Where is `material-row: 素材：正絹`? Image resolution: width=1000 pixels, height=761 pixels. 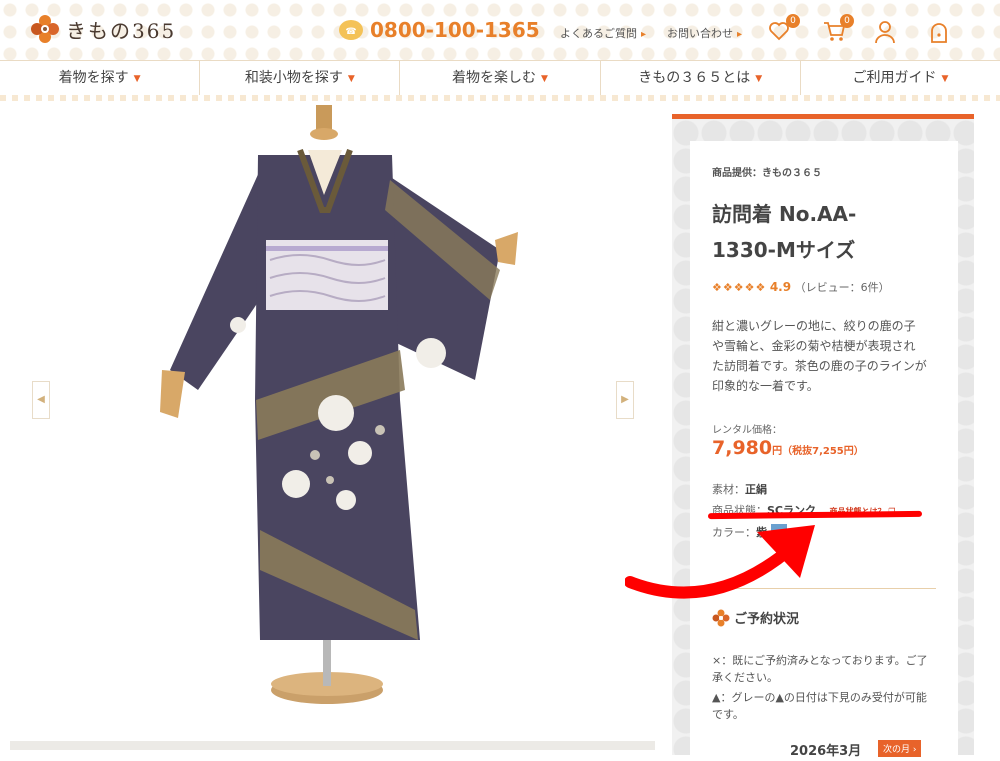
material-row: 素材：正絹 is located at coordinates (739, 489).